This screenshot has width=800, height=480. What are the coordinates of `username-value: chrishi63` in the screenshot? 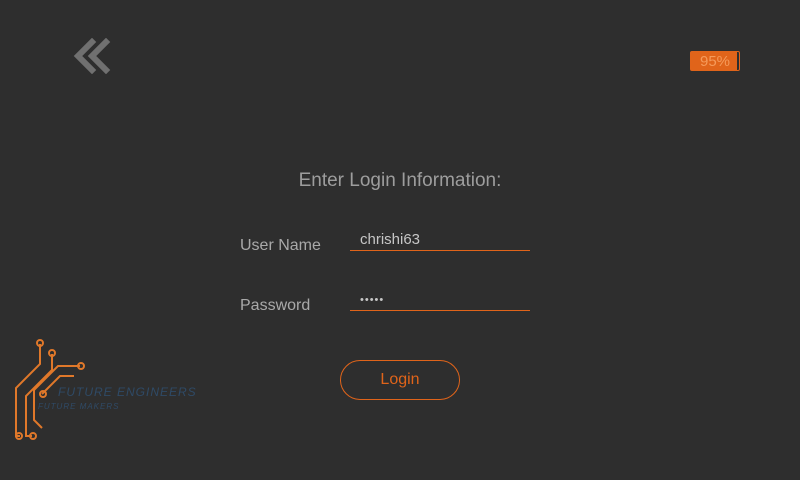 It's located at (390, 239).